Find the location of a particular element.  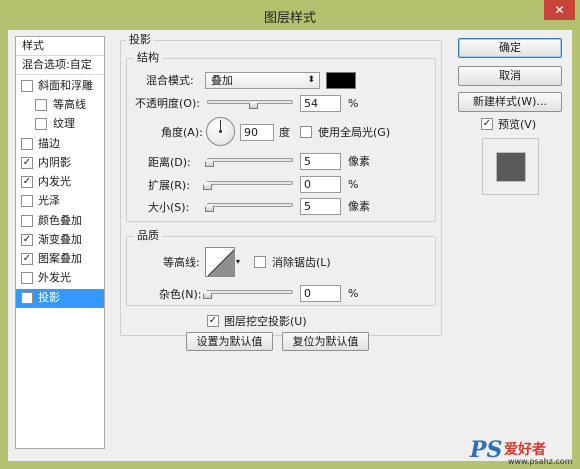

angle-input: 90 is located at coordinates (257, 132).